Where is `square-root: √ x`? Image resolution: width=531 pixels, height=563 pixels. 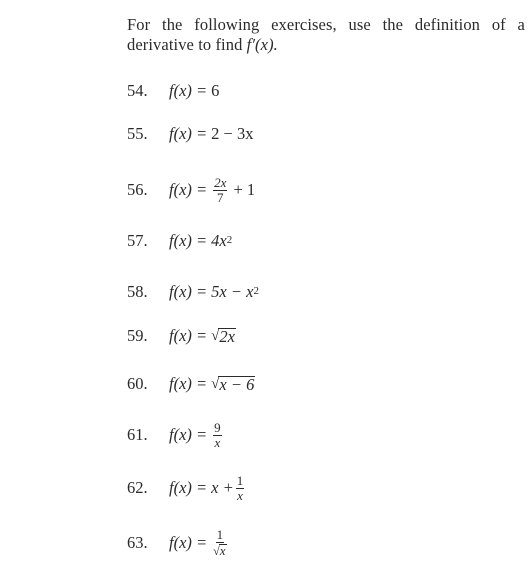
square-root: √ x is located at coordinates (220, 550).